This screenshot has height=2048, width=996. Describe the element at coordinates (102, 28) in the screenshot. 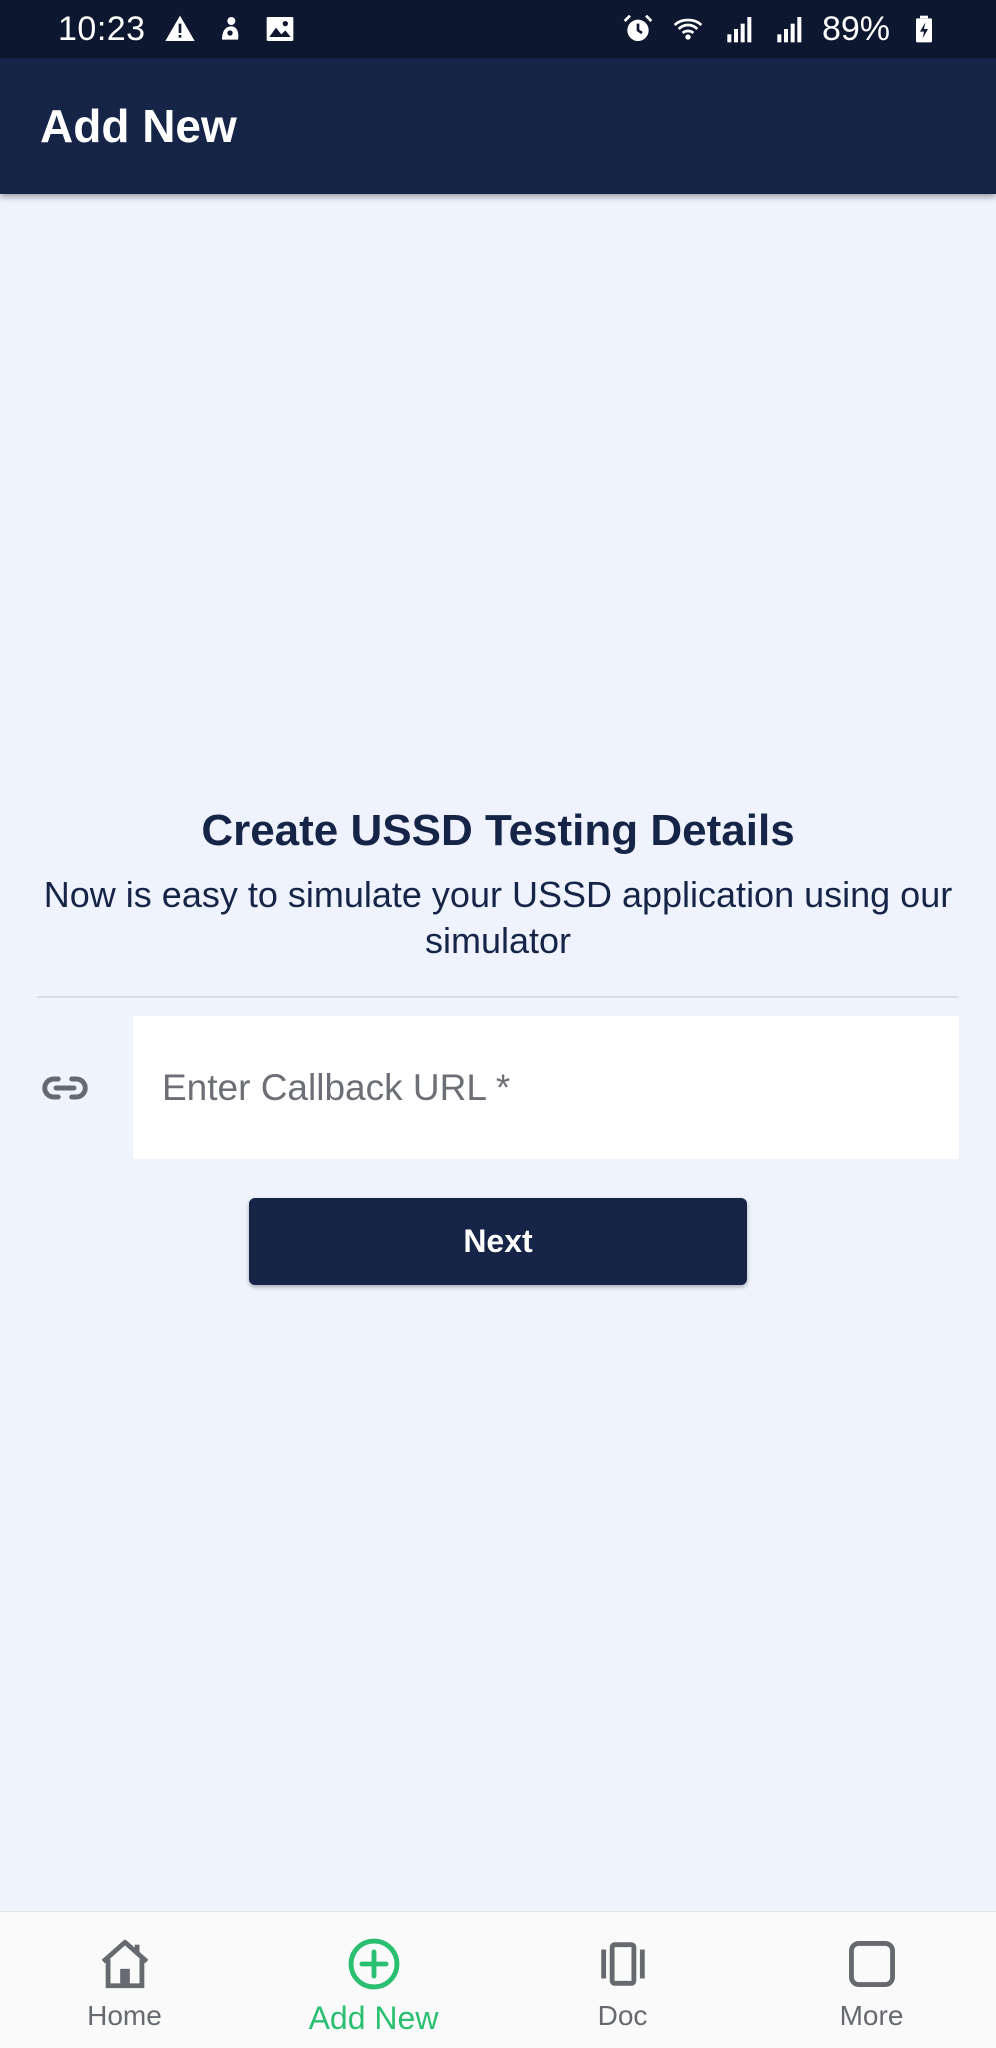

I see `status-time: 10:23` at that location.